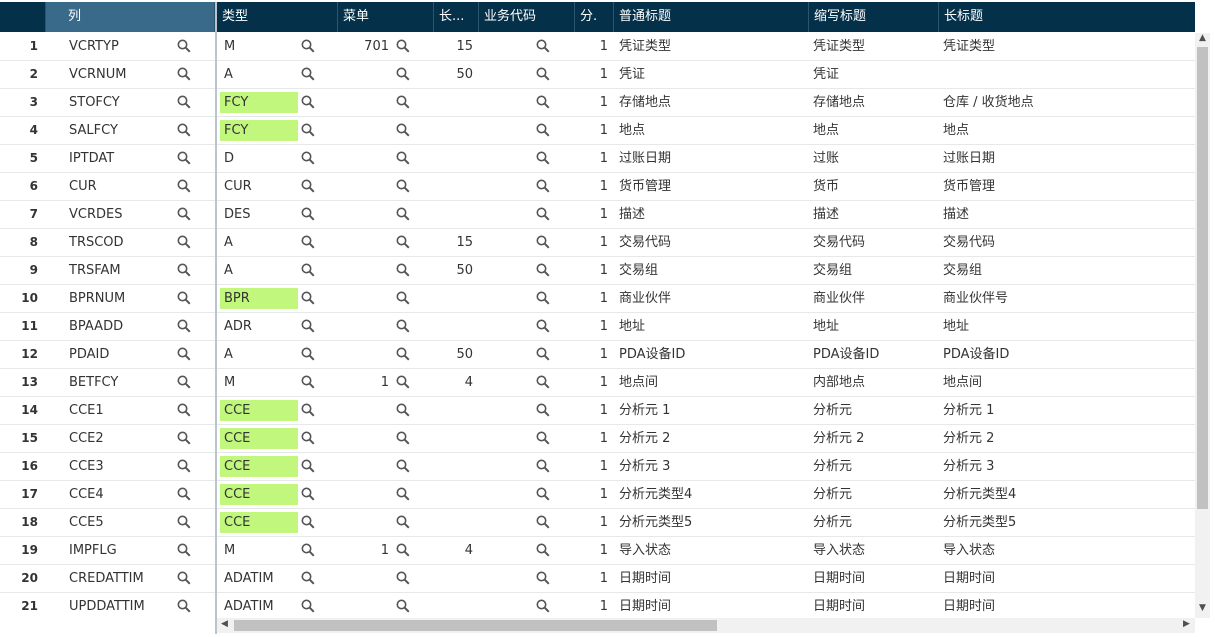  Describe the element at coordinates (597, 327) in the screenshot. I see `table-row: 11 BPAADD ADR 1 地址 地址 地址` at that location.